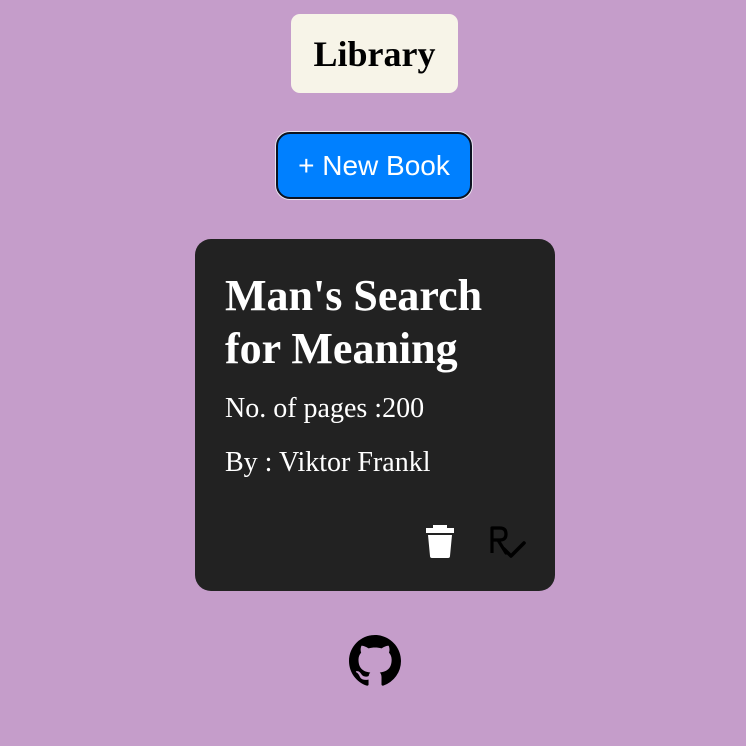  I want to click on github-icon, so click(375, 660).